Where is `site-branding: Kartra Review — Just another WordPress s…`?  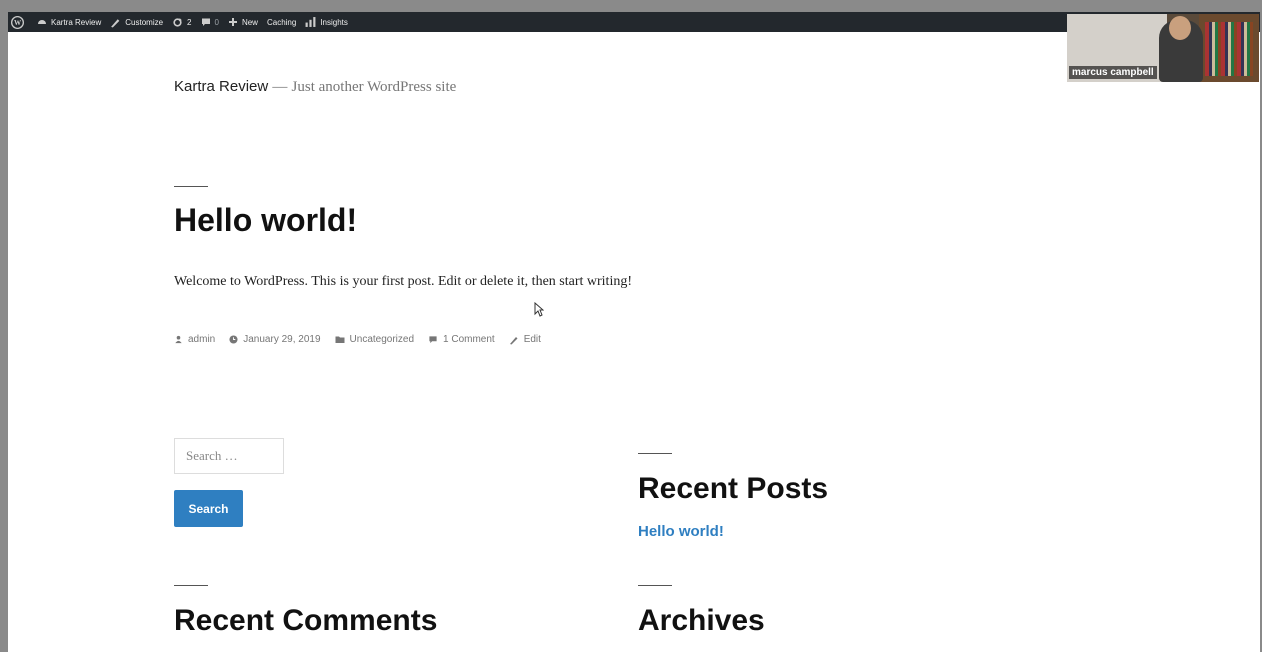 site-branding: Kartra Review — Just another WordPress s… is located at coordinates (315, 87).